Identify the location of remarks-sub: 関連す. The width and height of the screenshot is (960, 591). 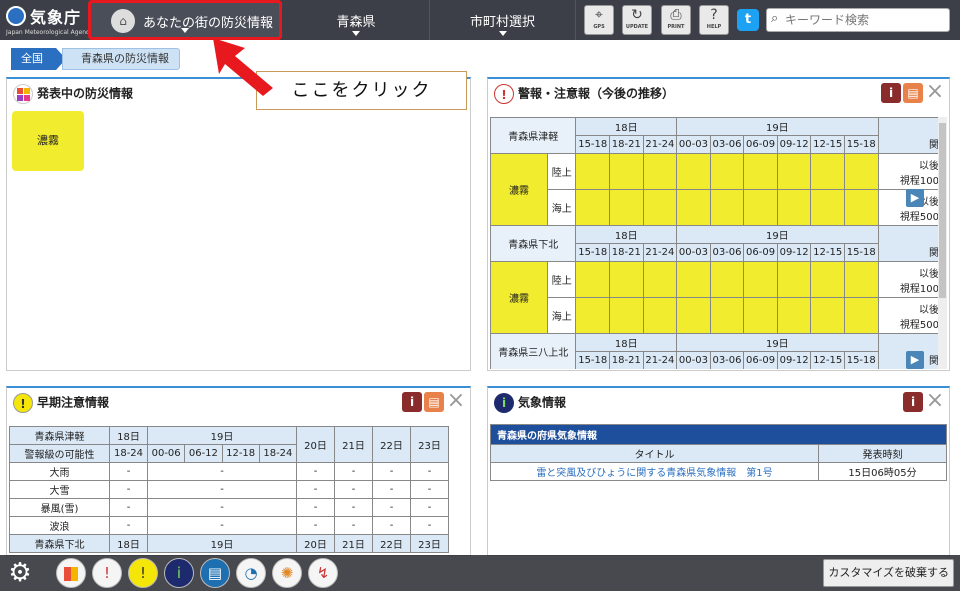
(933, 145).